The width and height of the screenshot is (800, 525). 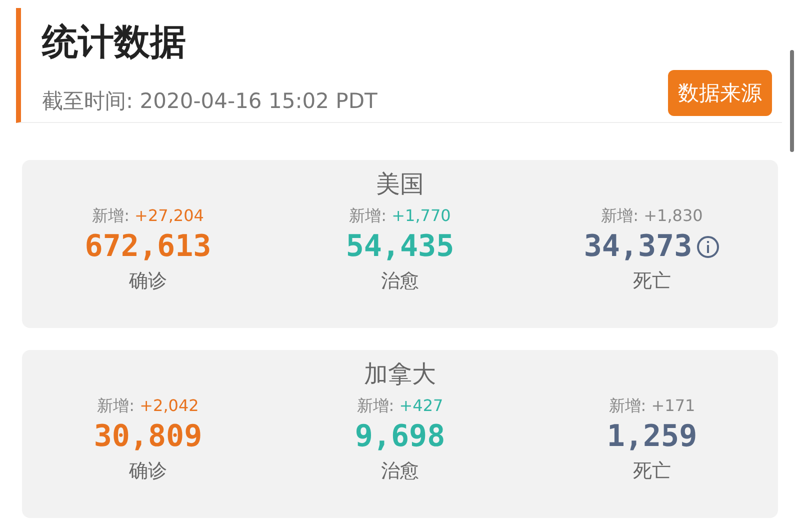 What do you see at coordinates (720, 93) in the screenshot?
I see `data-source-button: 数据来源` at bounding box center [720, 93].